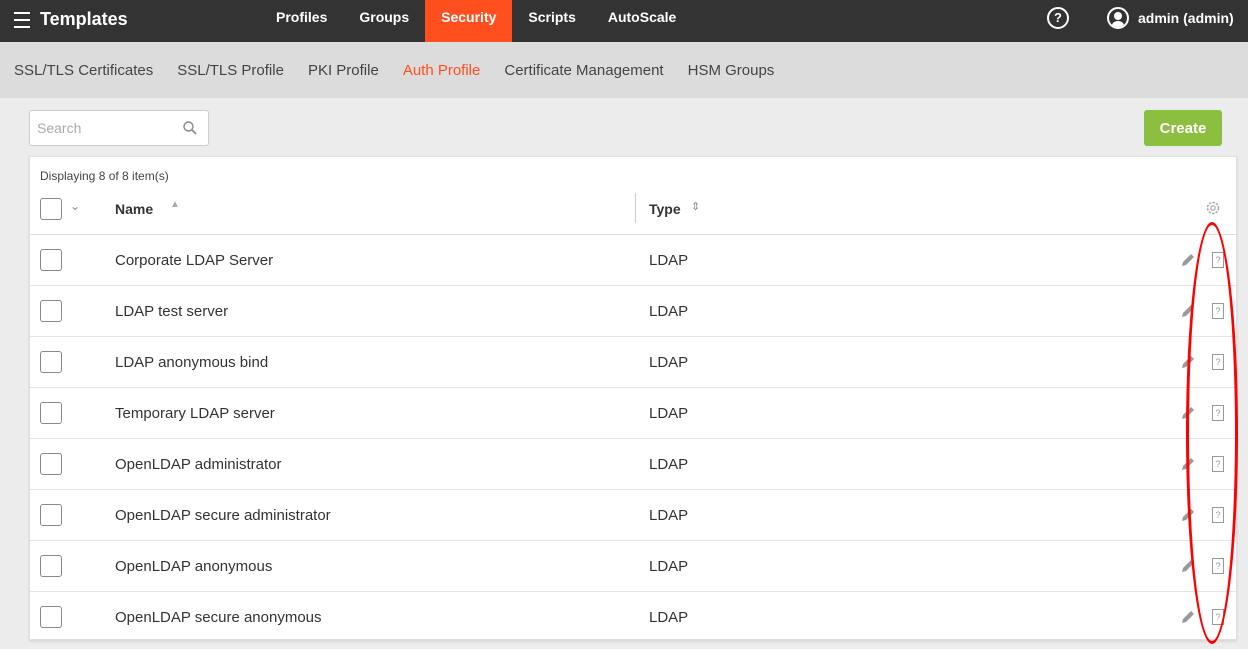 This screenshot has height=649, width=1248. I want to click on chevron-down-icon: ⌄, so click(75, 206).